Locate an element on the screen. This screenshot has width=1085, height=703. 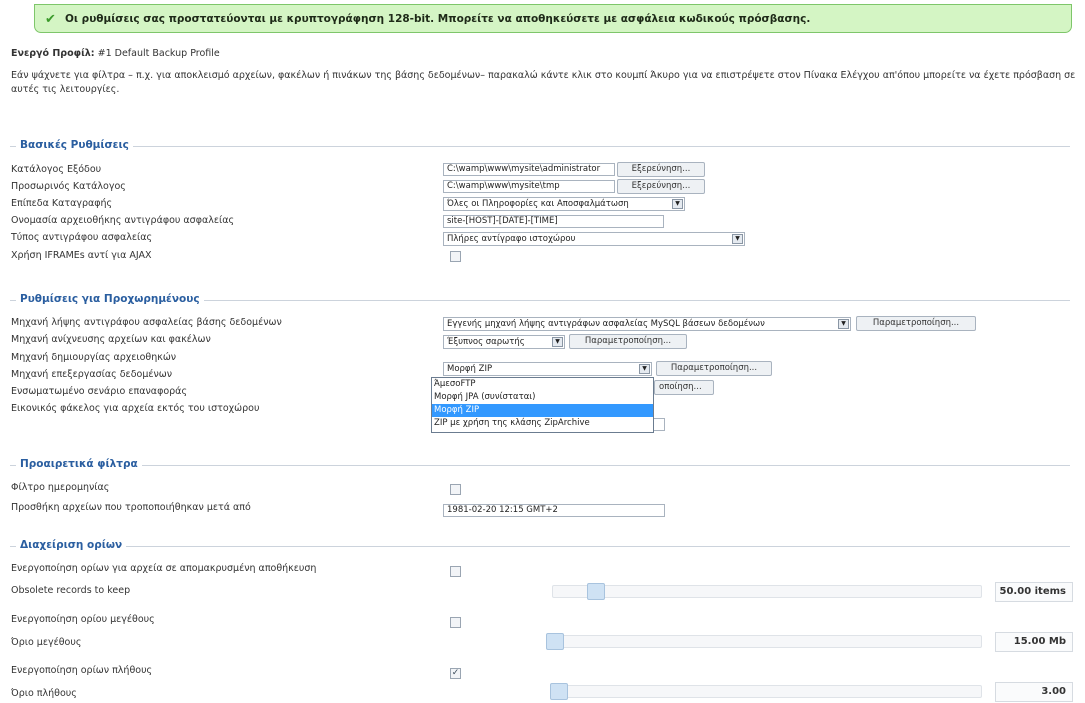
scan-engine-select: Έξυπνος σαρωτής ▼ is located at coordinates (504, 342).